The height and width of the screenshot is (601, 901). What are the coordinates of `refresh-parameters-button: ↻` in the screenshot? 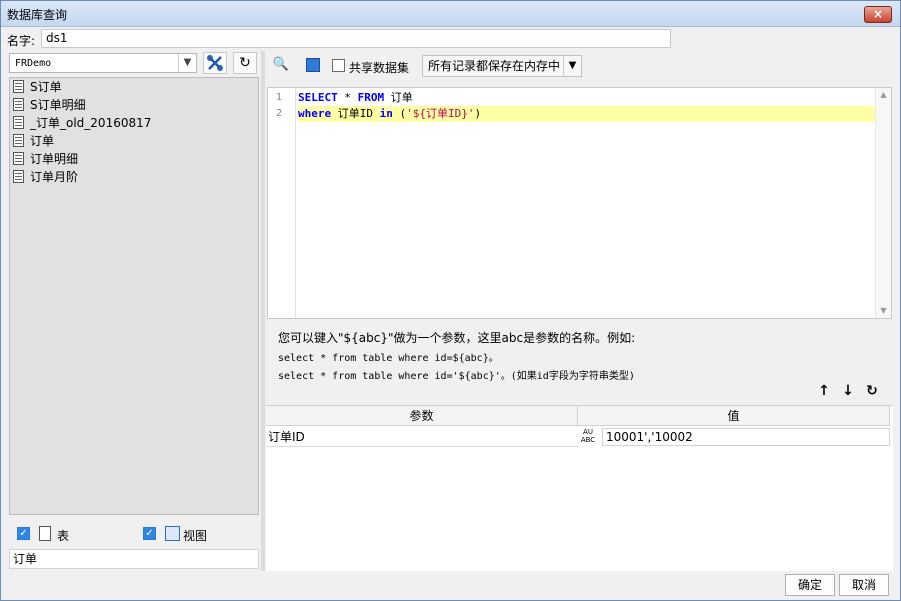 It's located at (872, 391).